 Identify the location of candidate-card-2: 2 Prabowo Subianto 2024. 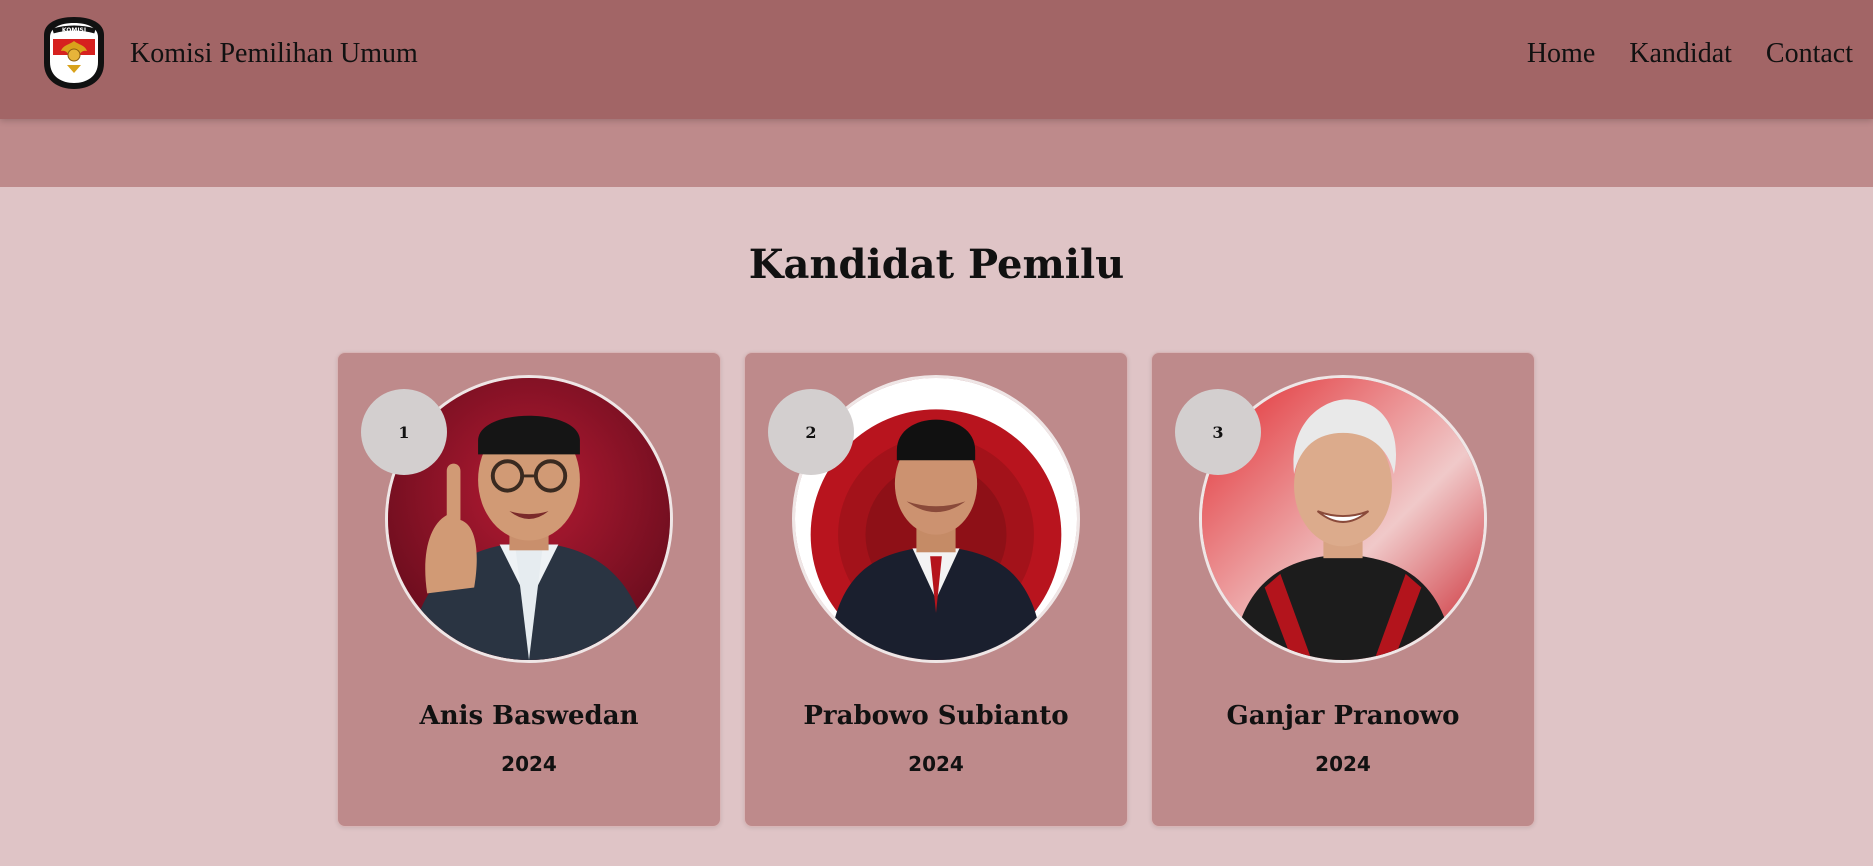
(936, 589).